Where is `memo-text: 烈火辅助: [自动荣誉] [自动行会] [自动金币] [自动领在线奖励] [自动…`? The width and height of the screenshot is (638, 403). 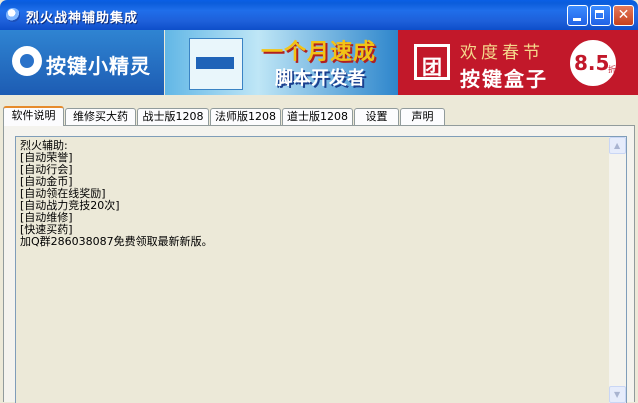
memo-text: 烈火辅助: [自动荣誉] [自动行会] [自动金币] [自动领在线奖励] [自动… is located at coordinates (116, 193).